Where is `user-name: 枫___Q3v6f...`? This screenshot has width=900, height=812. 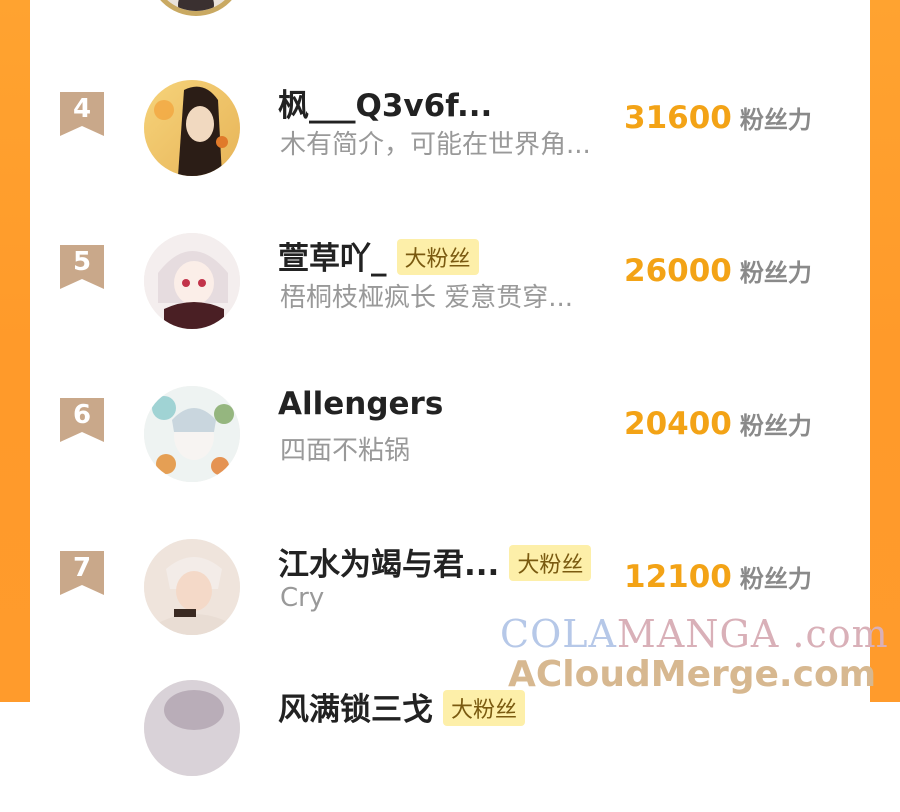
user-name: 枫___Q3v6f... is located at coordinates (385, 102).